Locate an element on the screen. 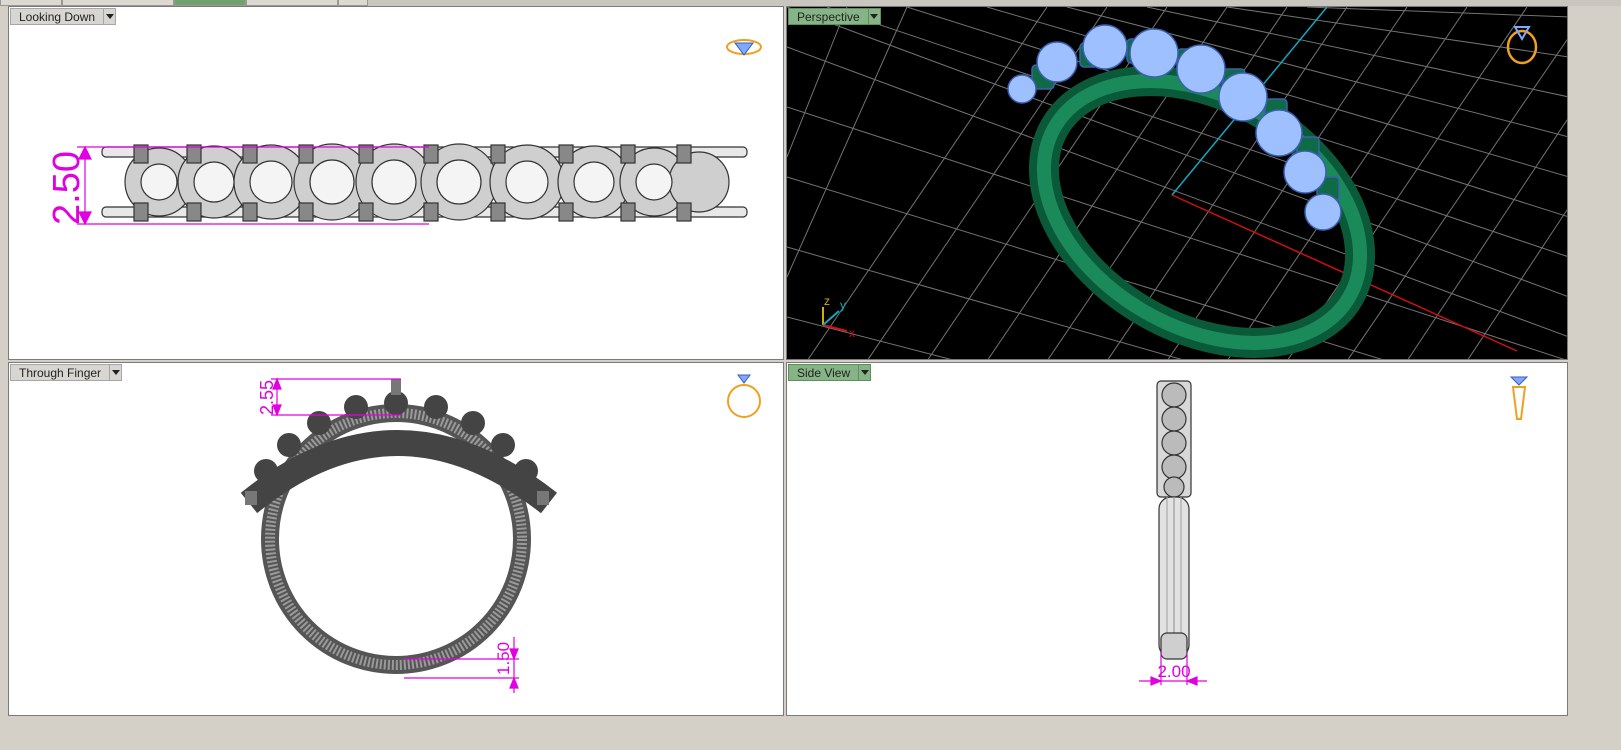 The width and height of the screenshot is (1621, 750). viewport-label-side-view: Side View is located at coordinates (830, 372).